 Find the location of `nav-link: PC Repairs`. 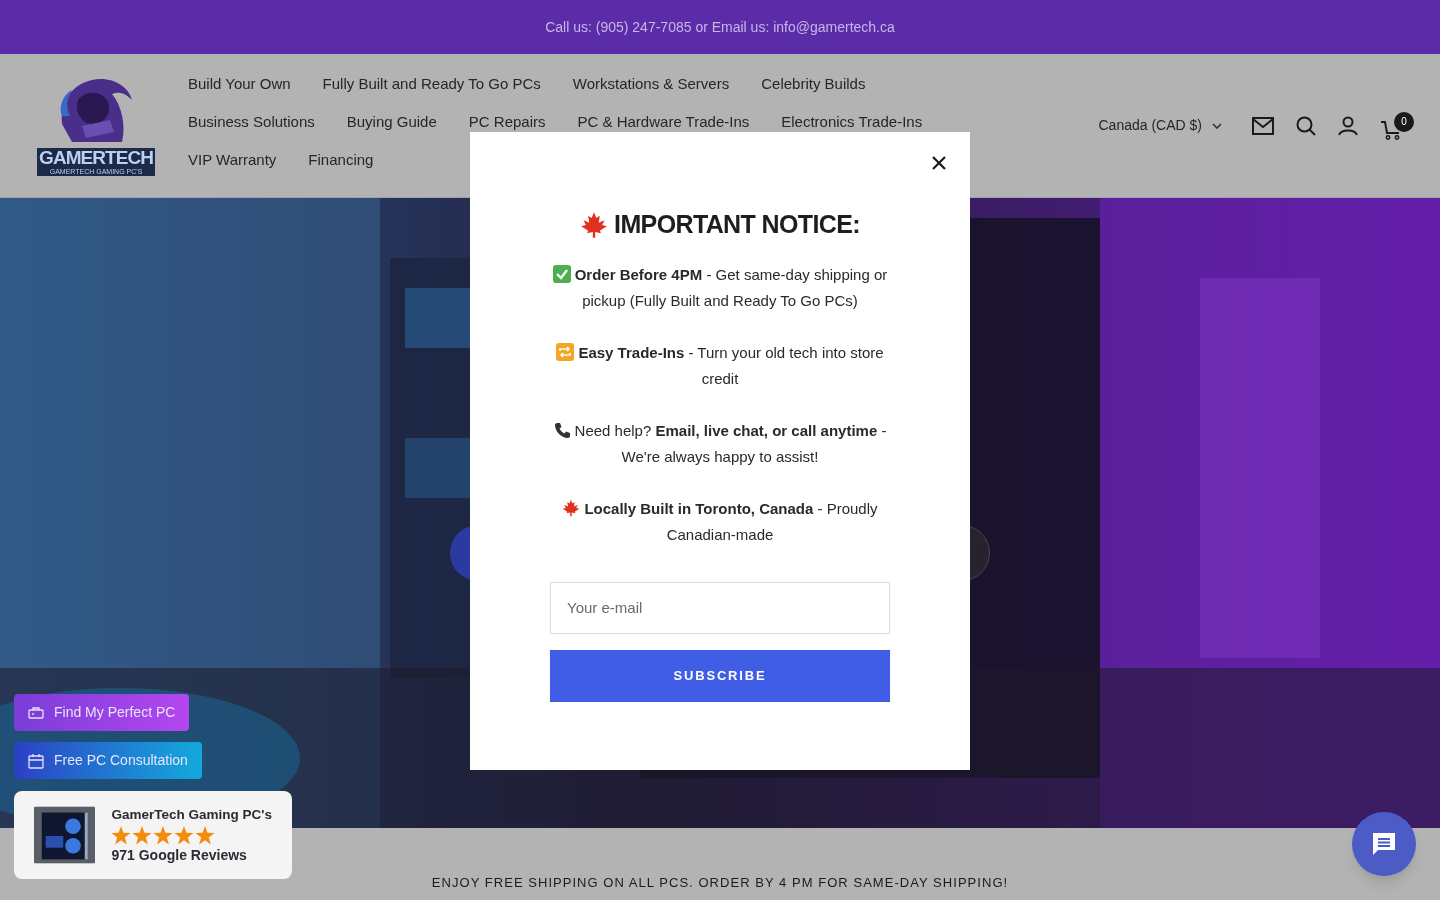

nav-link: PC Repairs is located at coordinates (507, 122).